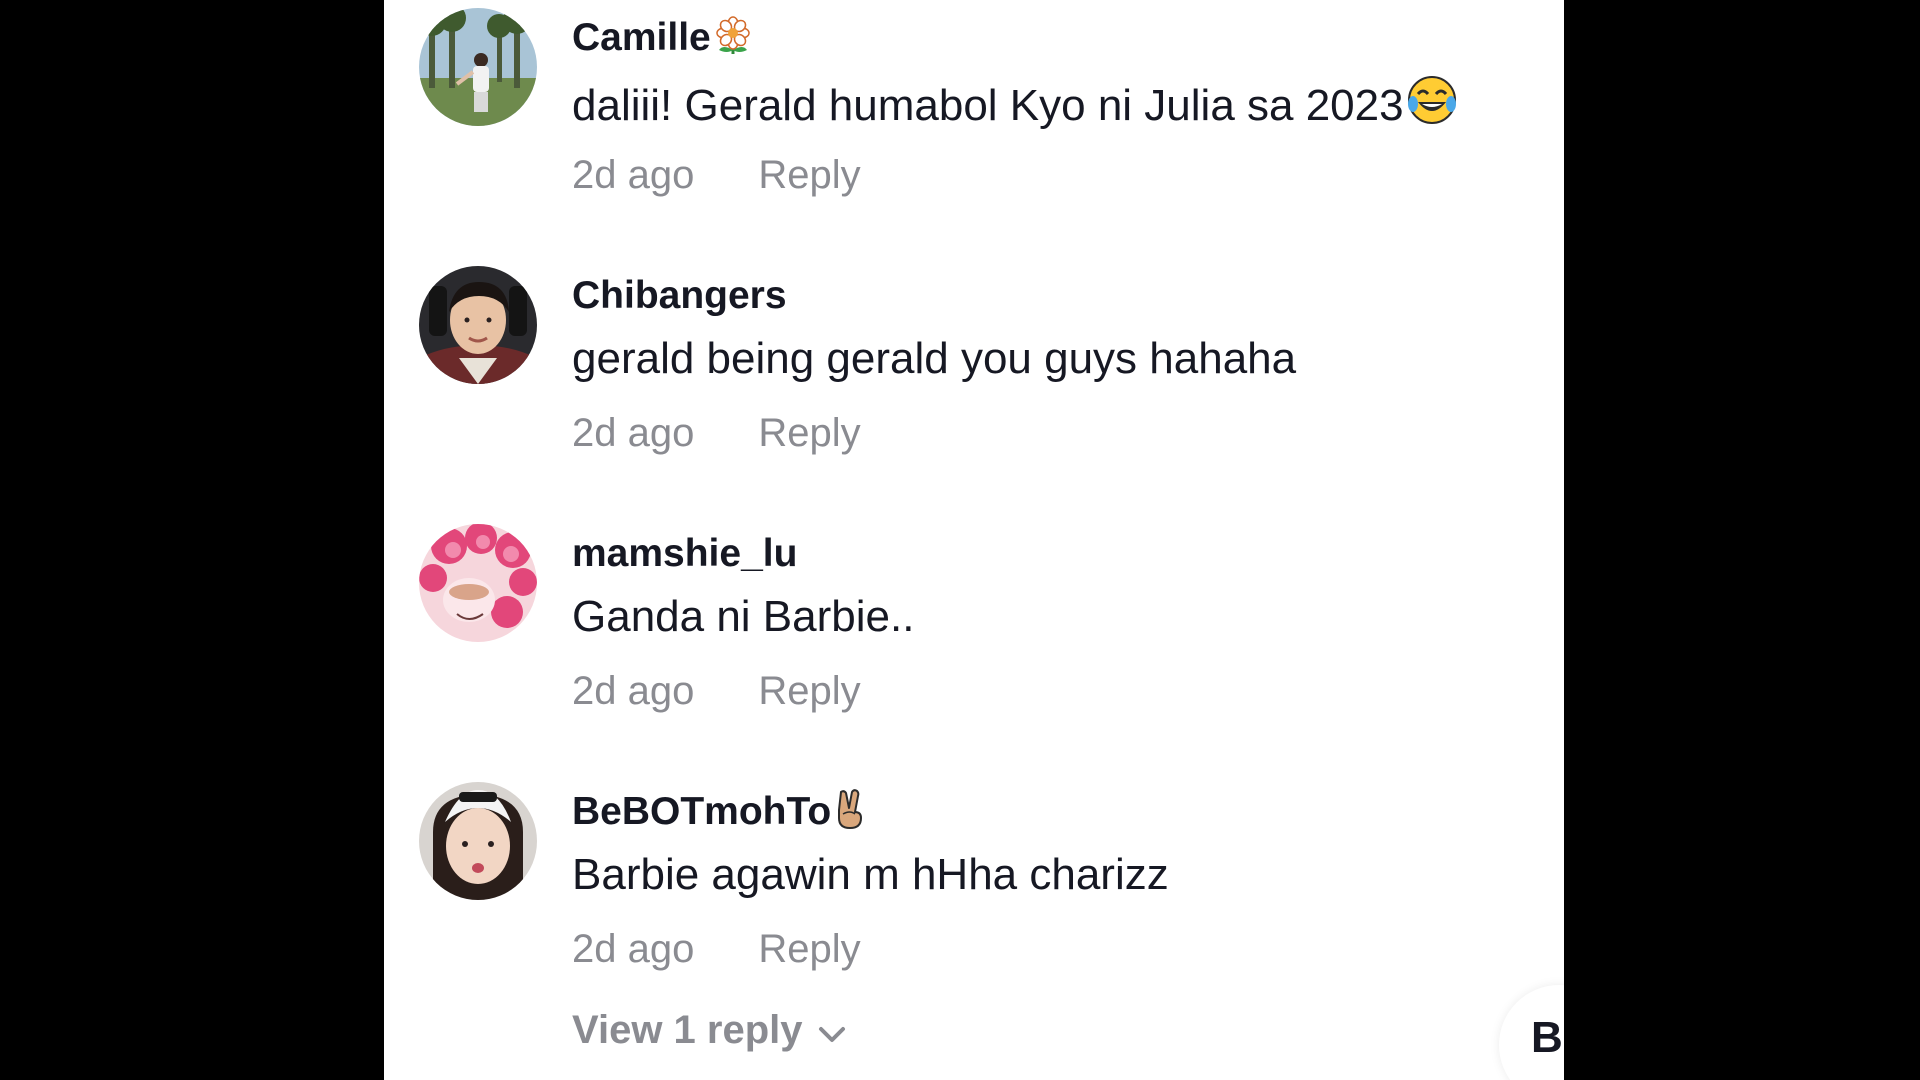  Describe the element at coordinates (1547, 1037) in the screenshot. I see `floating-button-label: B` at that location.